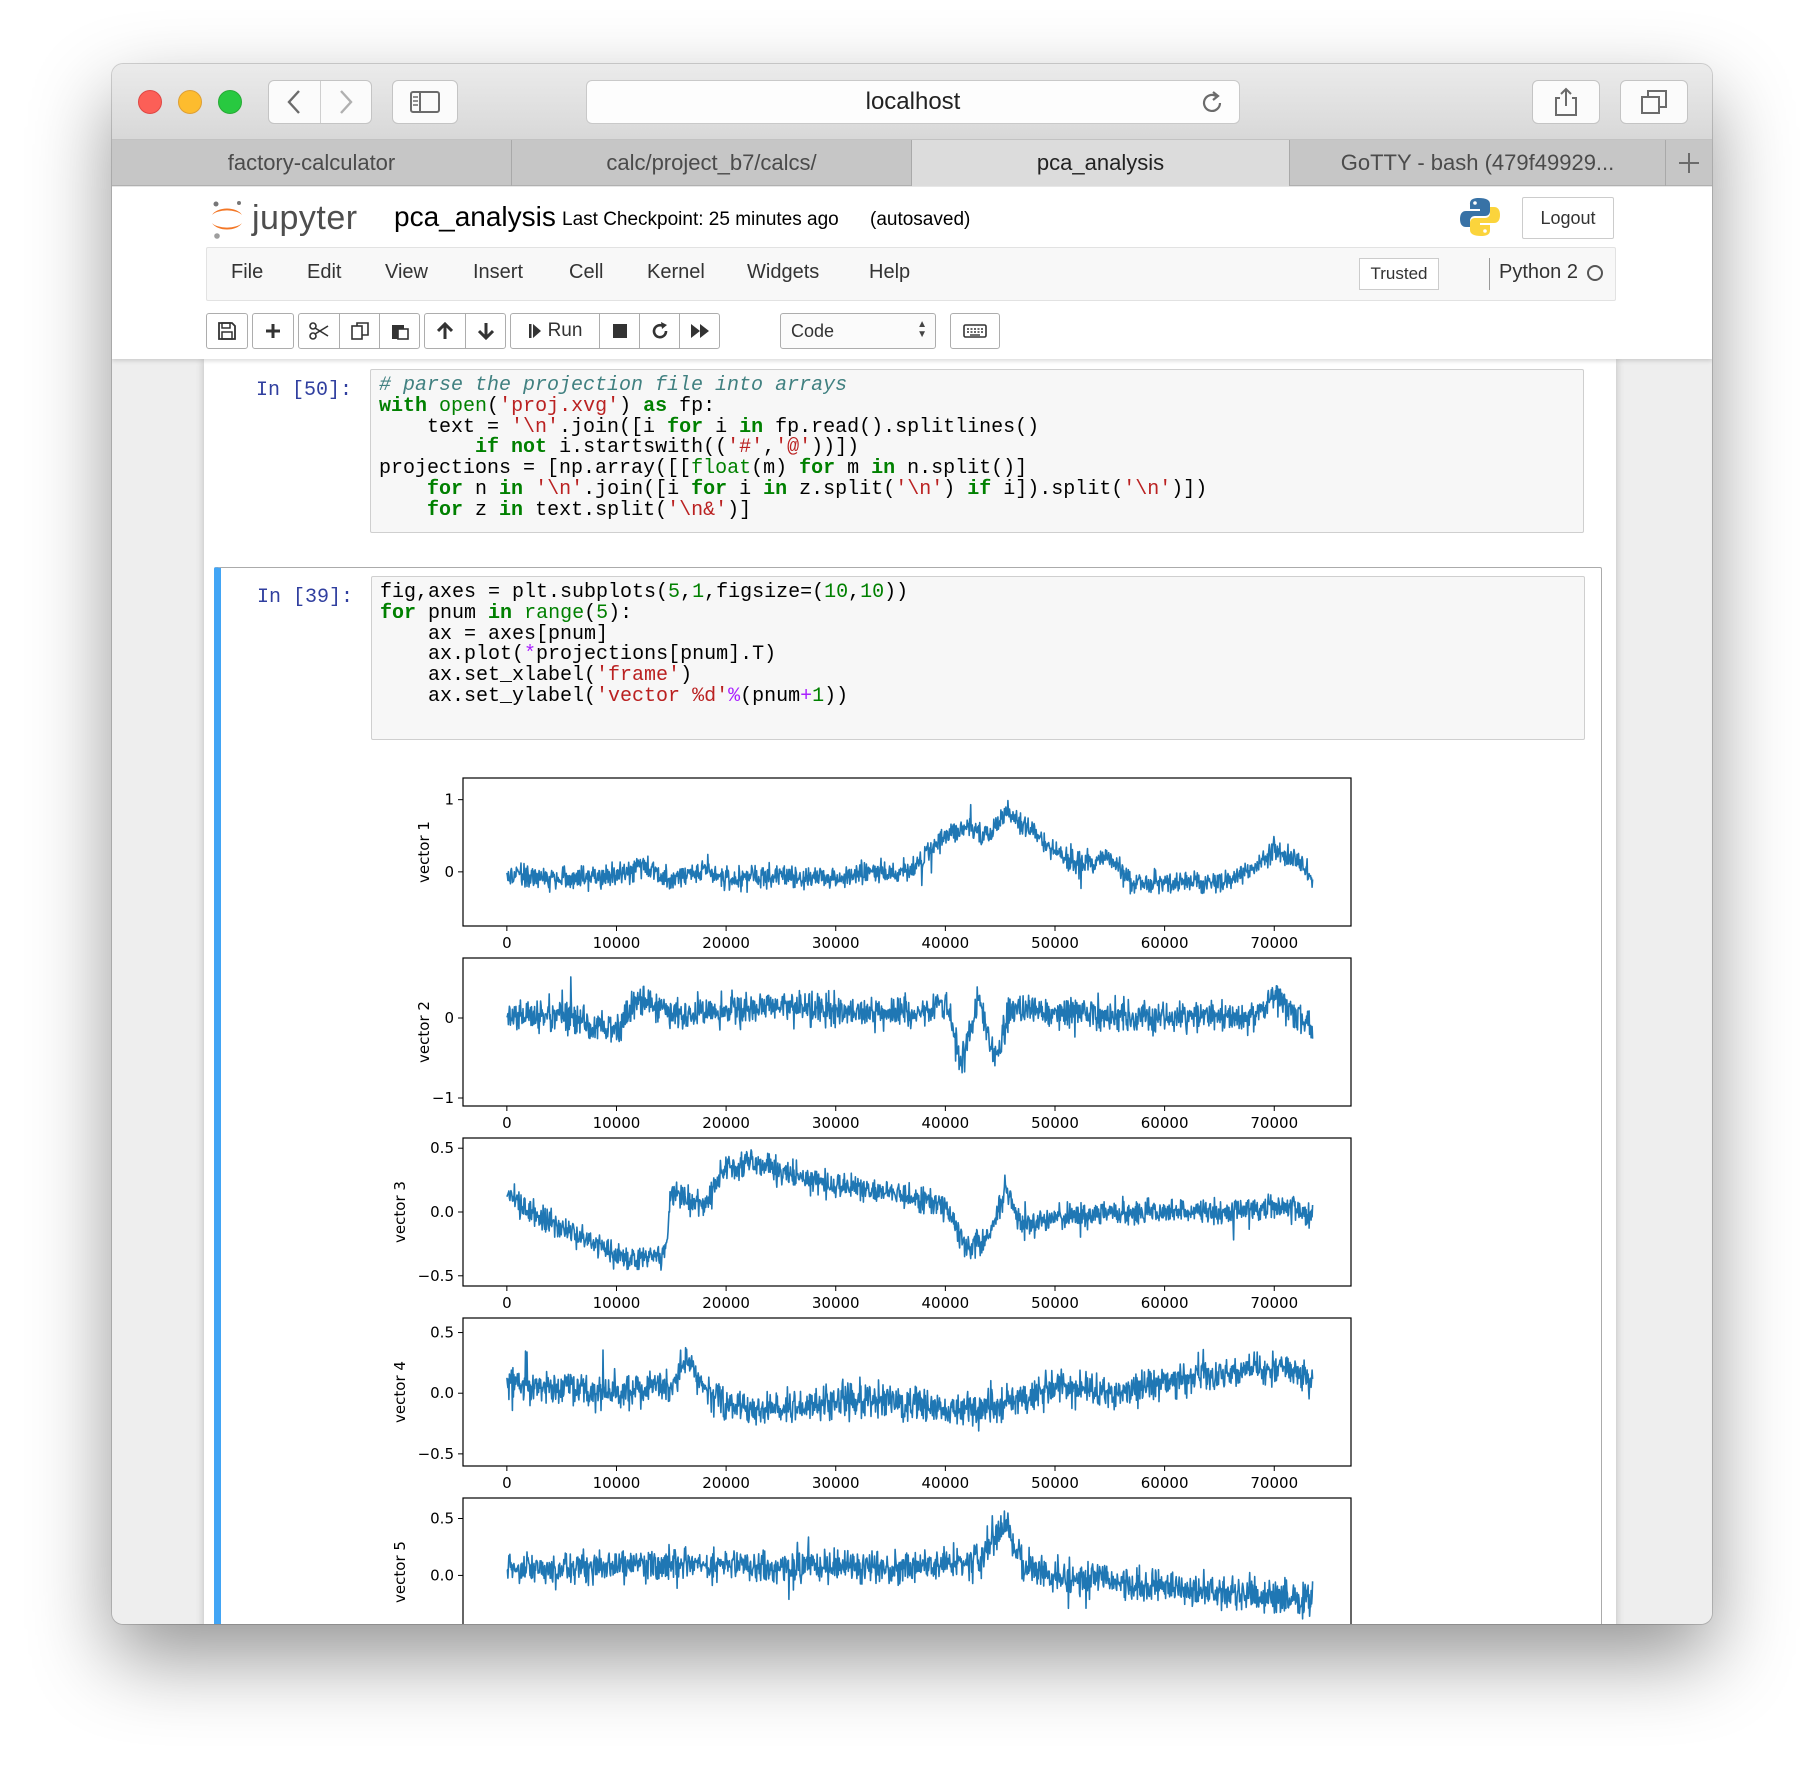 The width and height of the screenshot is (1818, 1780). I want to click on menu-insert: Insert, so click(498, 272).